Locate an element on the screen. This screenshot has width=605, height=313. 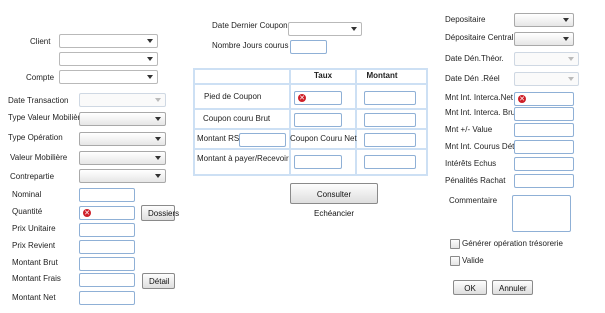
coupon-couru-brut-taux-field is located at coordinates (318, 120).